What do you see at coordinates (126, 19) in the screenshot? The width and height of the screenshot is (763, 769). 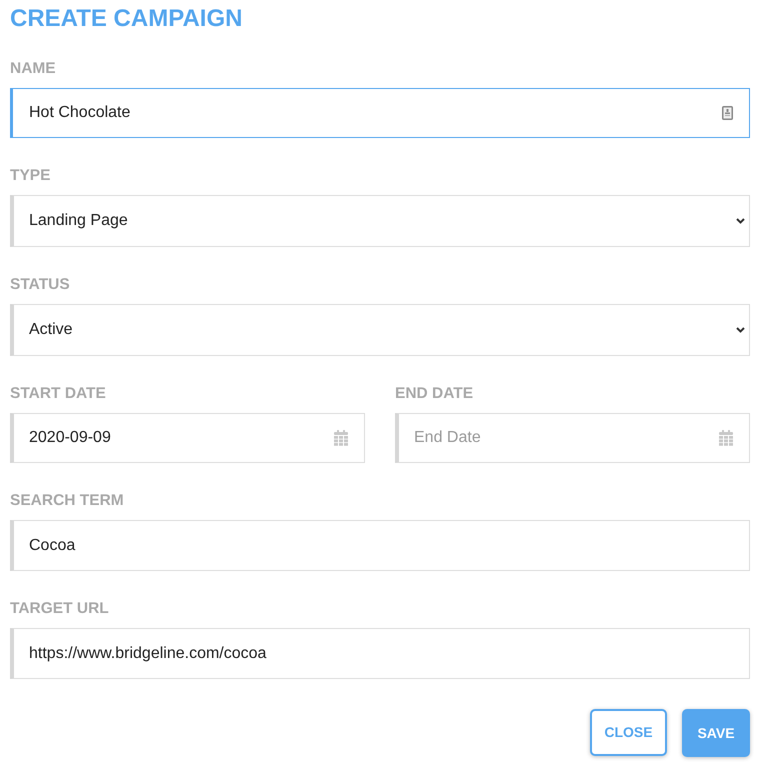 I see `dialog-title: CREATE CAMPAIGN` at bounding box center [126, 19].